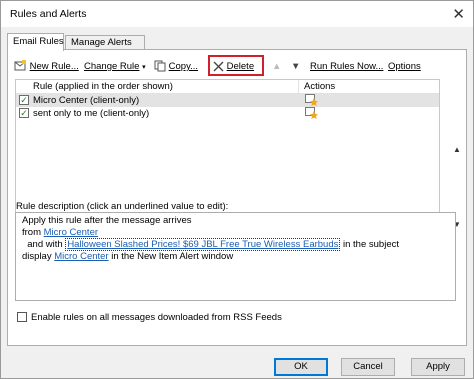  What do you see at coordinates (33, 232) in the screenshot?
I see `description-text: from` at bounding box center [33, 232].